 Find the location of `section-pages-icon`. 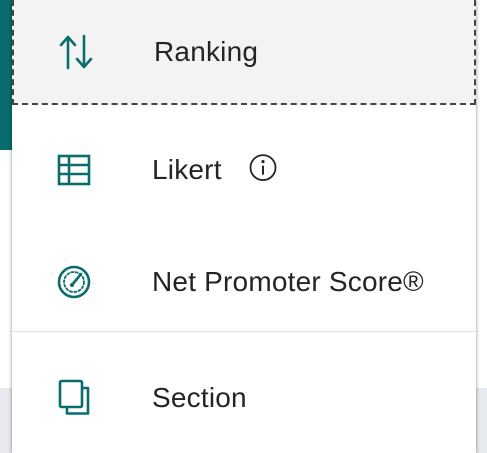

section-pages-icon is located at coordinates (74, 398).